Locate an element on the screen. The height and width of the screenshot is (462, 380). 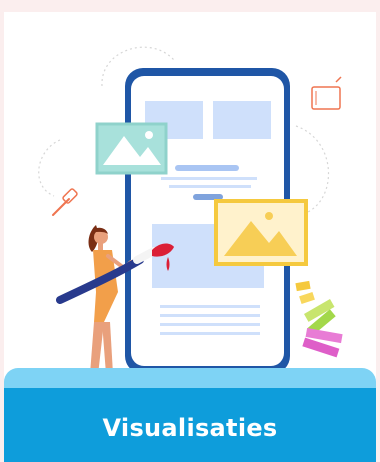
footer-accent-strip is located at coordinates (190, 378).